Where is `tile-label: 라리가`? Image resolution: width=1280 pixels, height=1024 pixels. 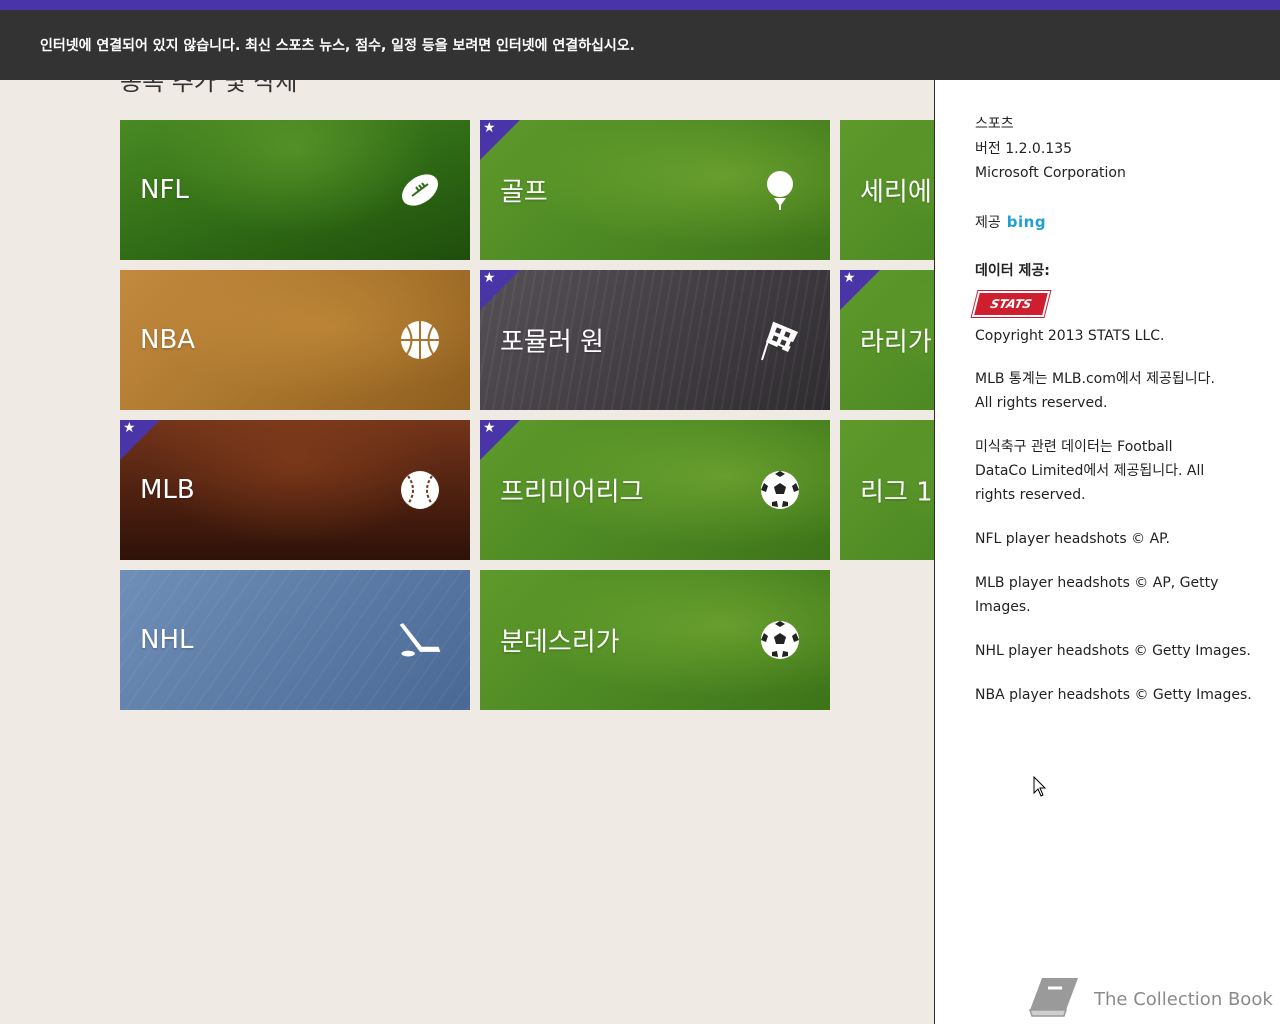
tile-label: 라리가 is located at coordinates (896, 342).